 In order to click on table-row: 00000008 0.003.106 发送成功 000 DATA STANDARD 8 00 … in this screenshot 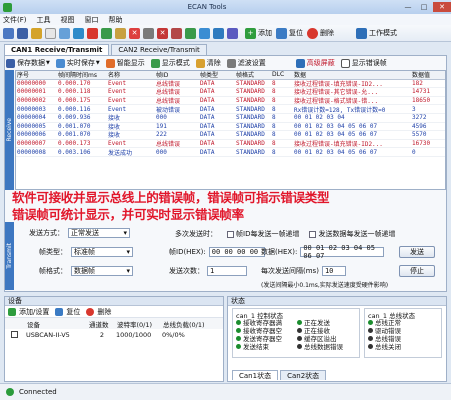, I will do `click(230, 152)`.